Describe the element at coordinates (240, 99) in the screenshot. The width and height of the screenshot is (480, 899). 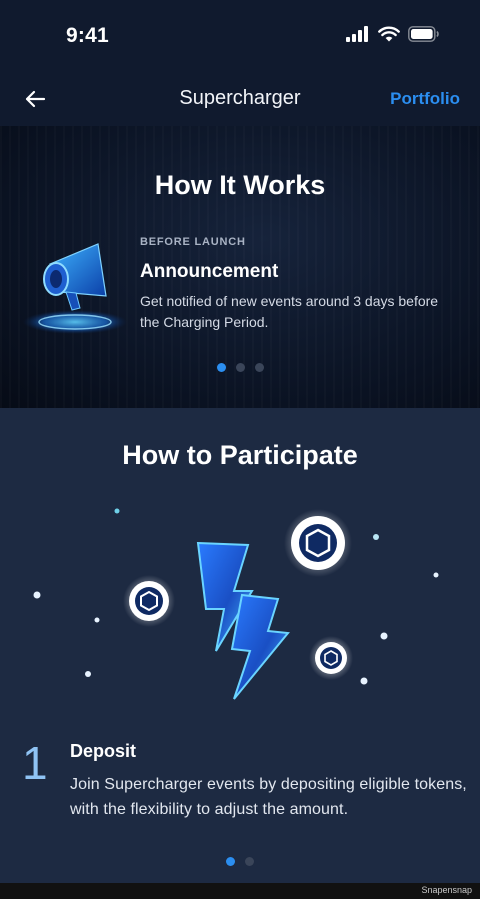
I see `nav-bar: Supercharger Portfolio` at that location.